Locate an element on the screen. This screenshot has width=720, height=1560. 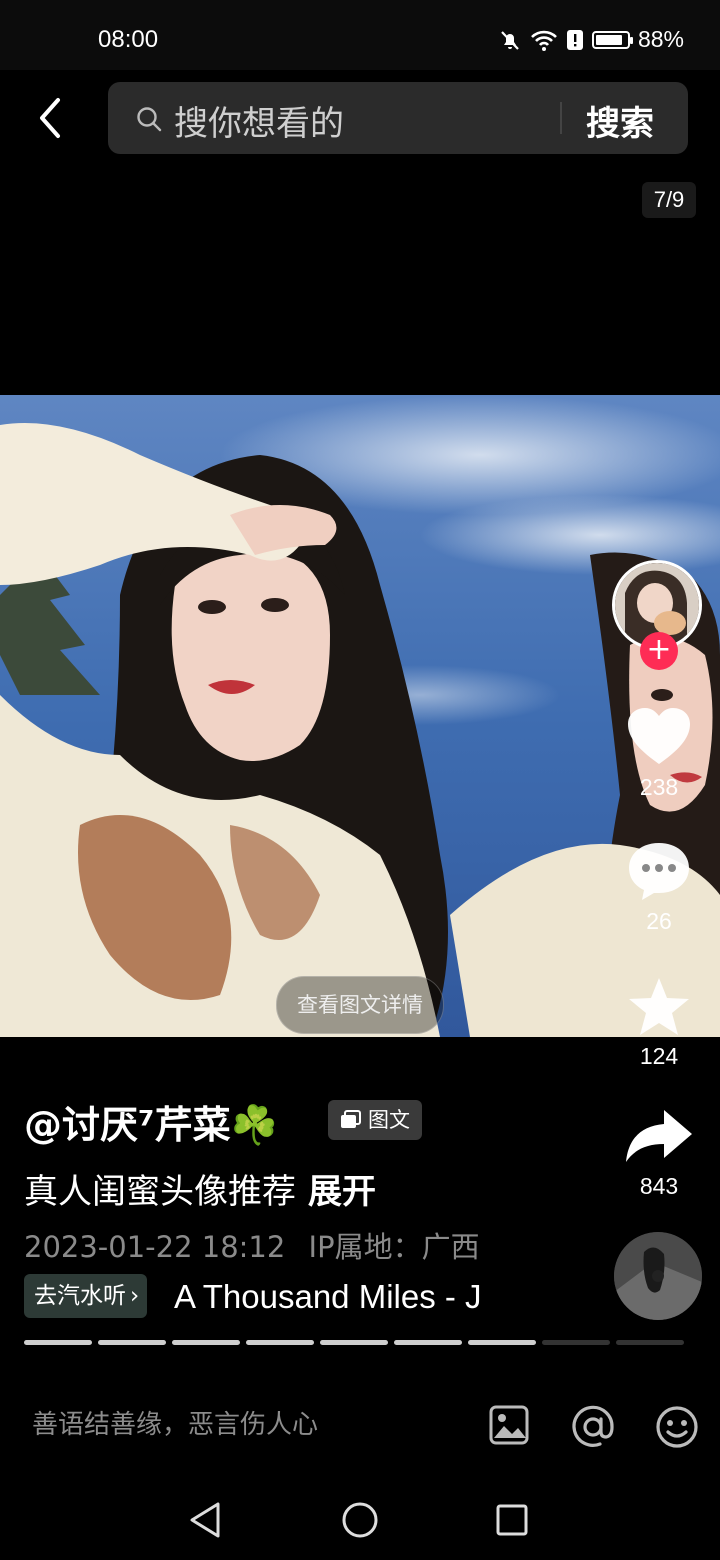
nav-home-button is located at coordinates (360, 1522).